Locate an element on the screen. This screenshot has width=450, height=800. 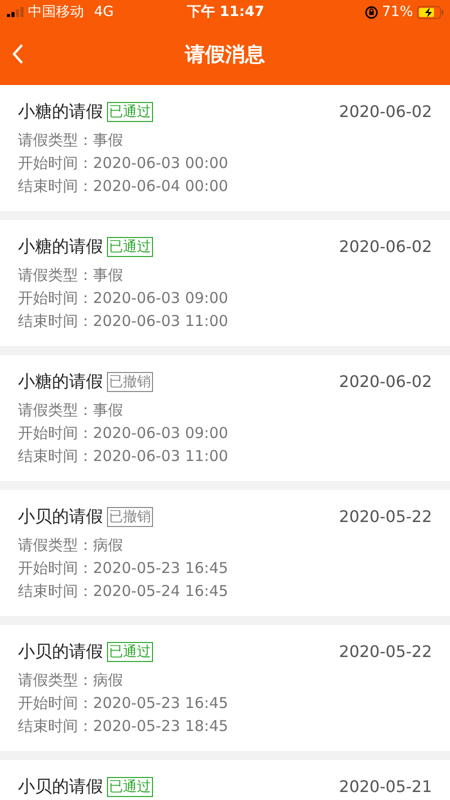
detail-line: 开始时间：2020-06-03 00:00 is located at coordinates (124, 163).